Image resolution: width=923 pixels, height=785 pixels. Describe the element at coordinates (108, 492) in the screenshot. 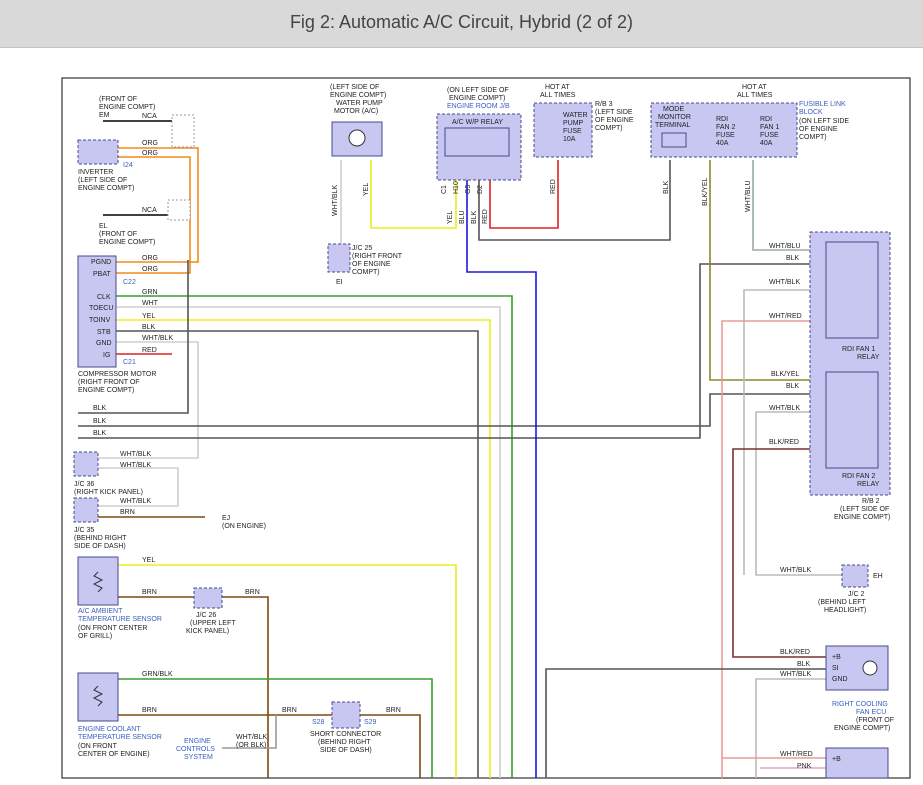

I see `jc36-label-2: (RIGHT KICK PANEL)` at that location.